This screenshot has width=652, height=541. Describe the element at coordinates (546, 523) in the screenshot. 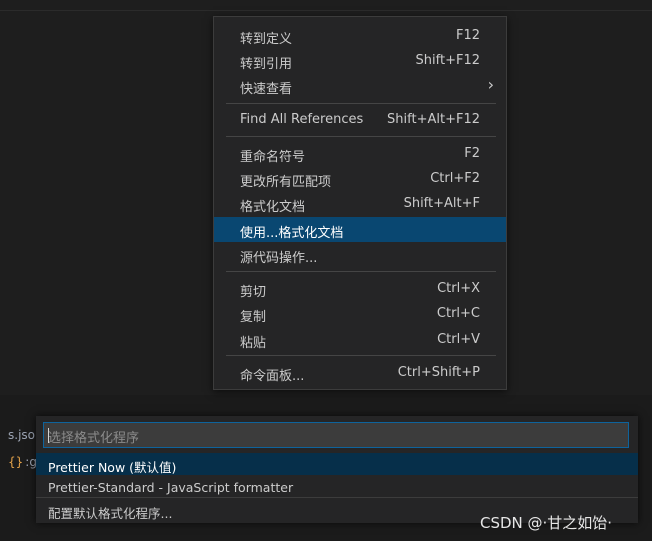

I see `watermark-text: CSDN @·甘之如饴·` at that location.